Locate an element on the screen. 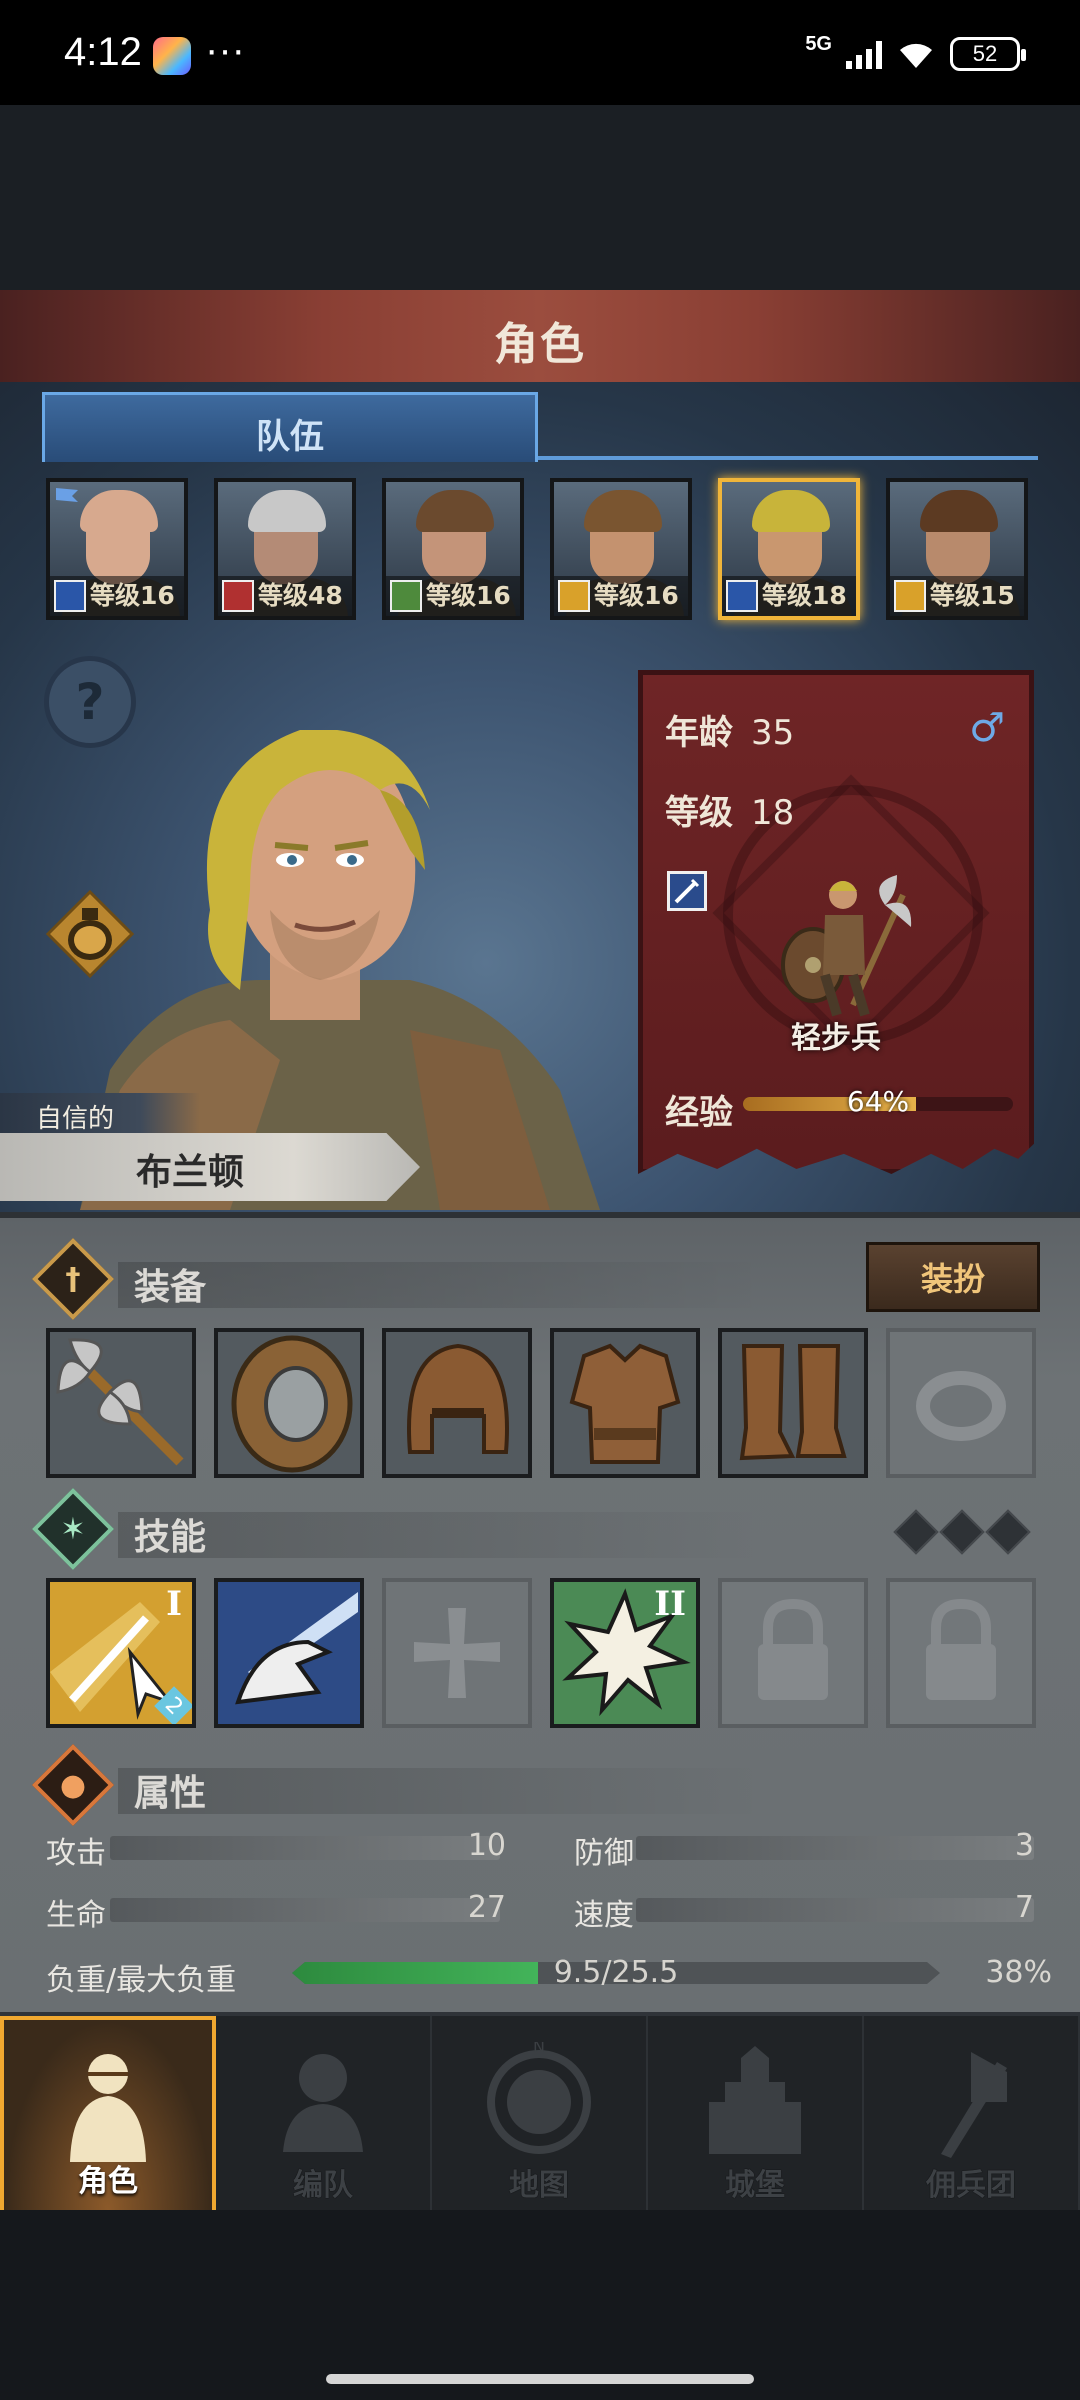  lock-icon is located at coordinates (961, 1649).